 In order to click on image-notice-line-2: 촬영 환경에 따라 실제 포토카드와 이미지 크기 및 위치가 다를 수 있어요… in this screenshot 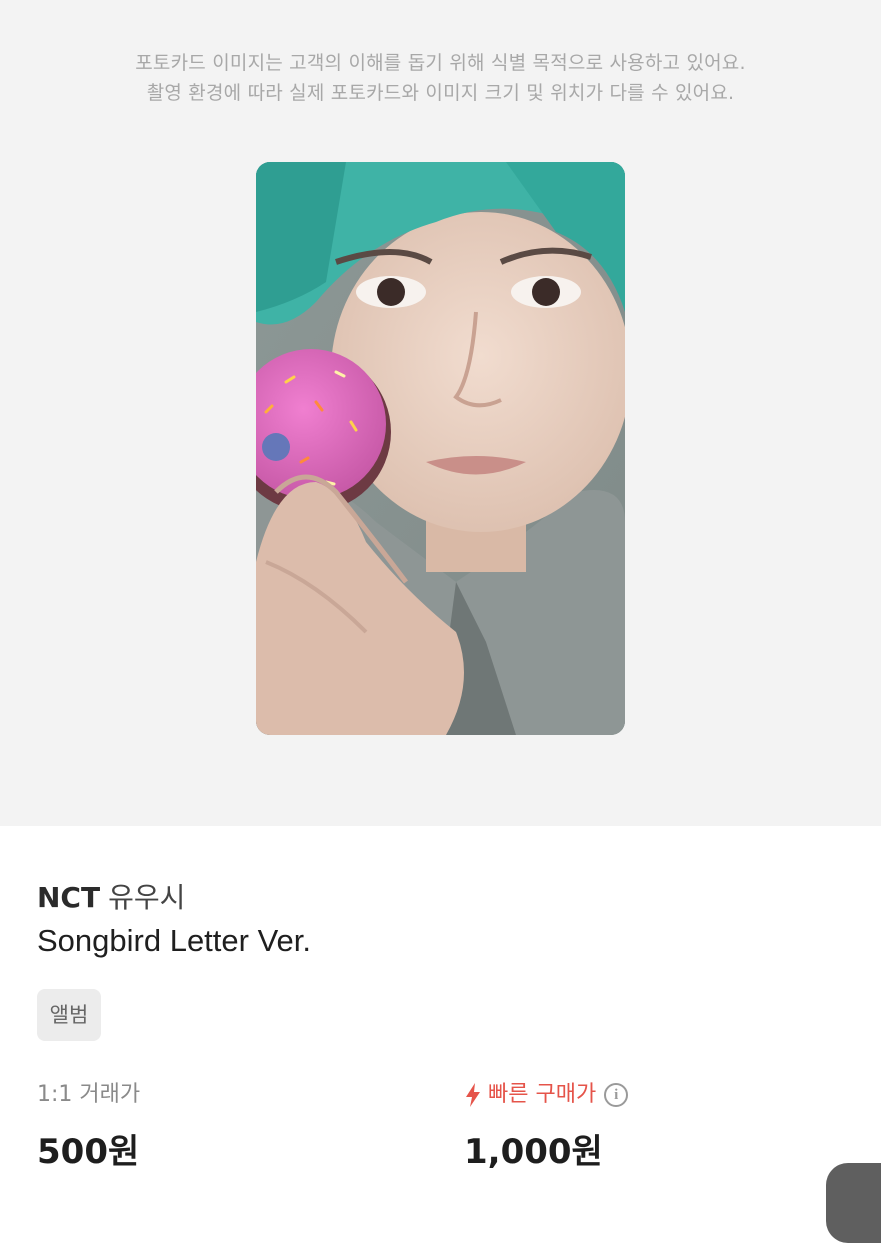, I will do `click(440, 93)`.